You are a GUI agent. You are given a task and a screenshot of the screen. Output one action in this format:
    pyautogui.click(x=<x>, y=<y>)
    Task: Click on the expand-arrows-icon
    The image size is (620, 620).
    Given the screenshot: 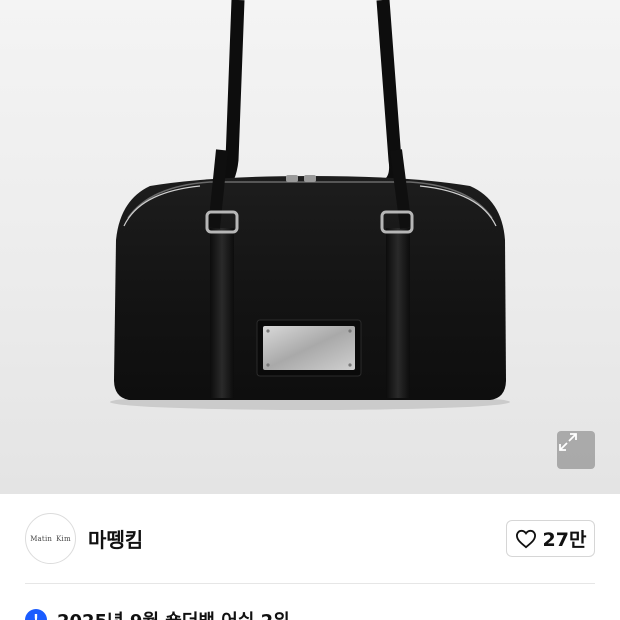 What is the action you would take?
    pyautogui.click(x=568, y=442)
    